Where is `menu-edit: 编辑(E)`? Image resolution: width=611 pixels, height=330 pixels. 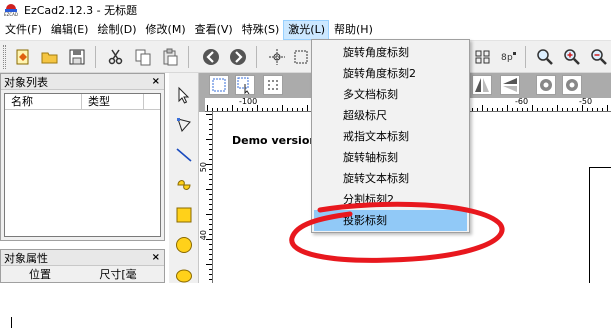
menu-edit: 编辑(E) is located at coordinates (69, 30).